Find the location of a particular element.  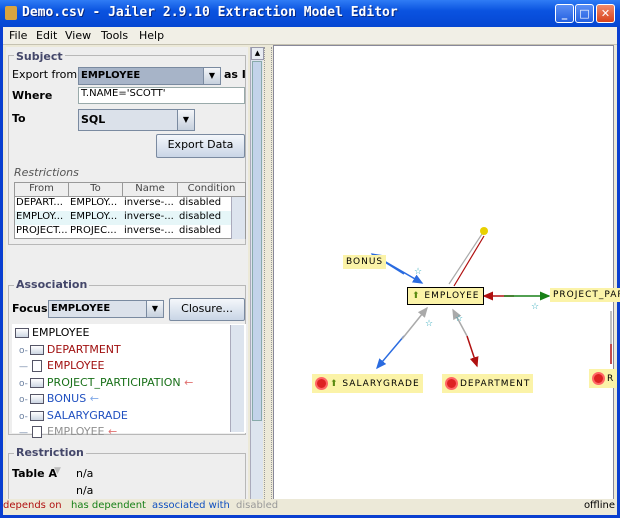

maximize-button: □ is located at coordinates (584, 13).